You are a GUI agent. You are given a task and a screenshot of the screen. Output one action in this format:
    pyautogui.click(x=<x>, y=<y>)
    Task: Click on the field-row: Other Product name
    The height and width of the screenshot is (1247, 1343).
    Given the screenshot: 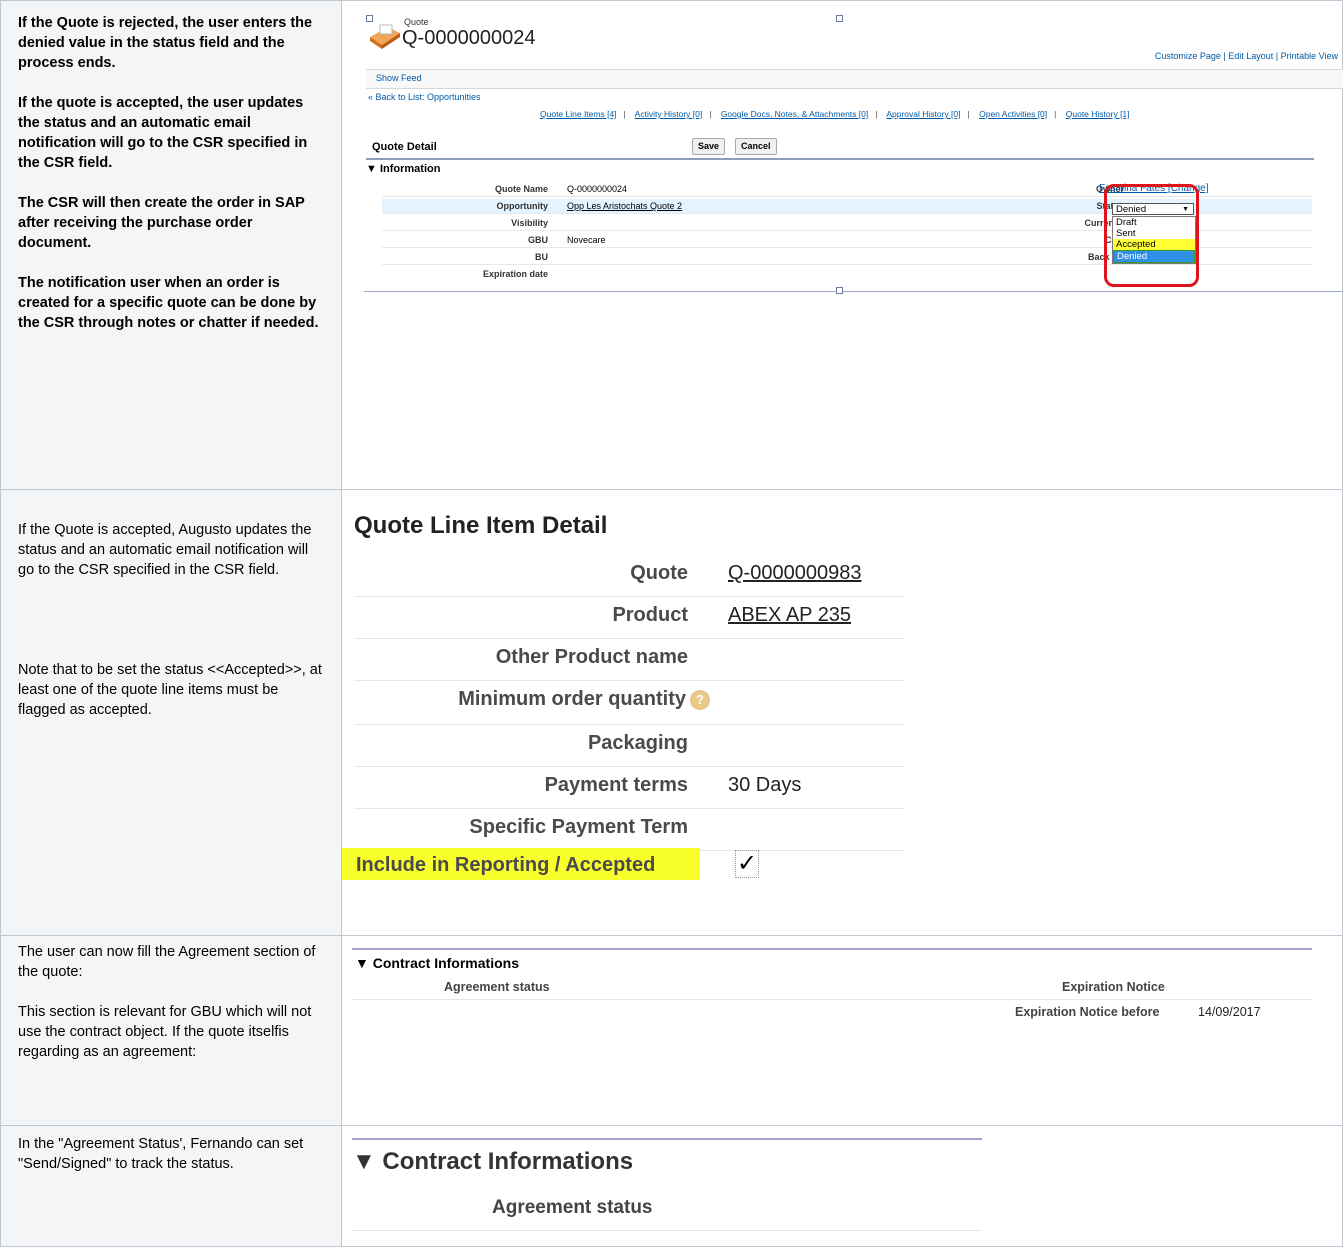 What is the action you would take?
    pyautogui.click(x=629, y=659)
    